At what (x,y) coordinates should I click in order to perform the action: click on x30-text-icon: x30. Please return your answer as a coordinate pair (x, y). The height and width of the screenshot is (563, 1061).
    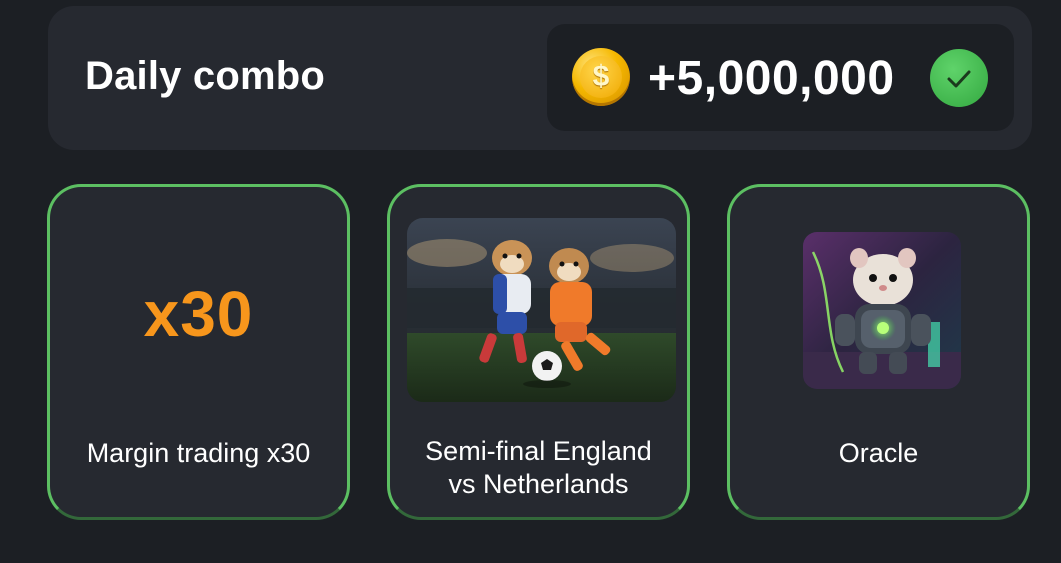
    Looking at the image, I should click on (198, 314).